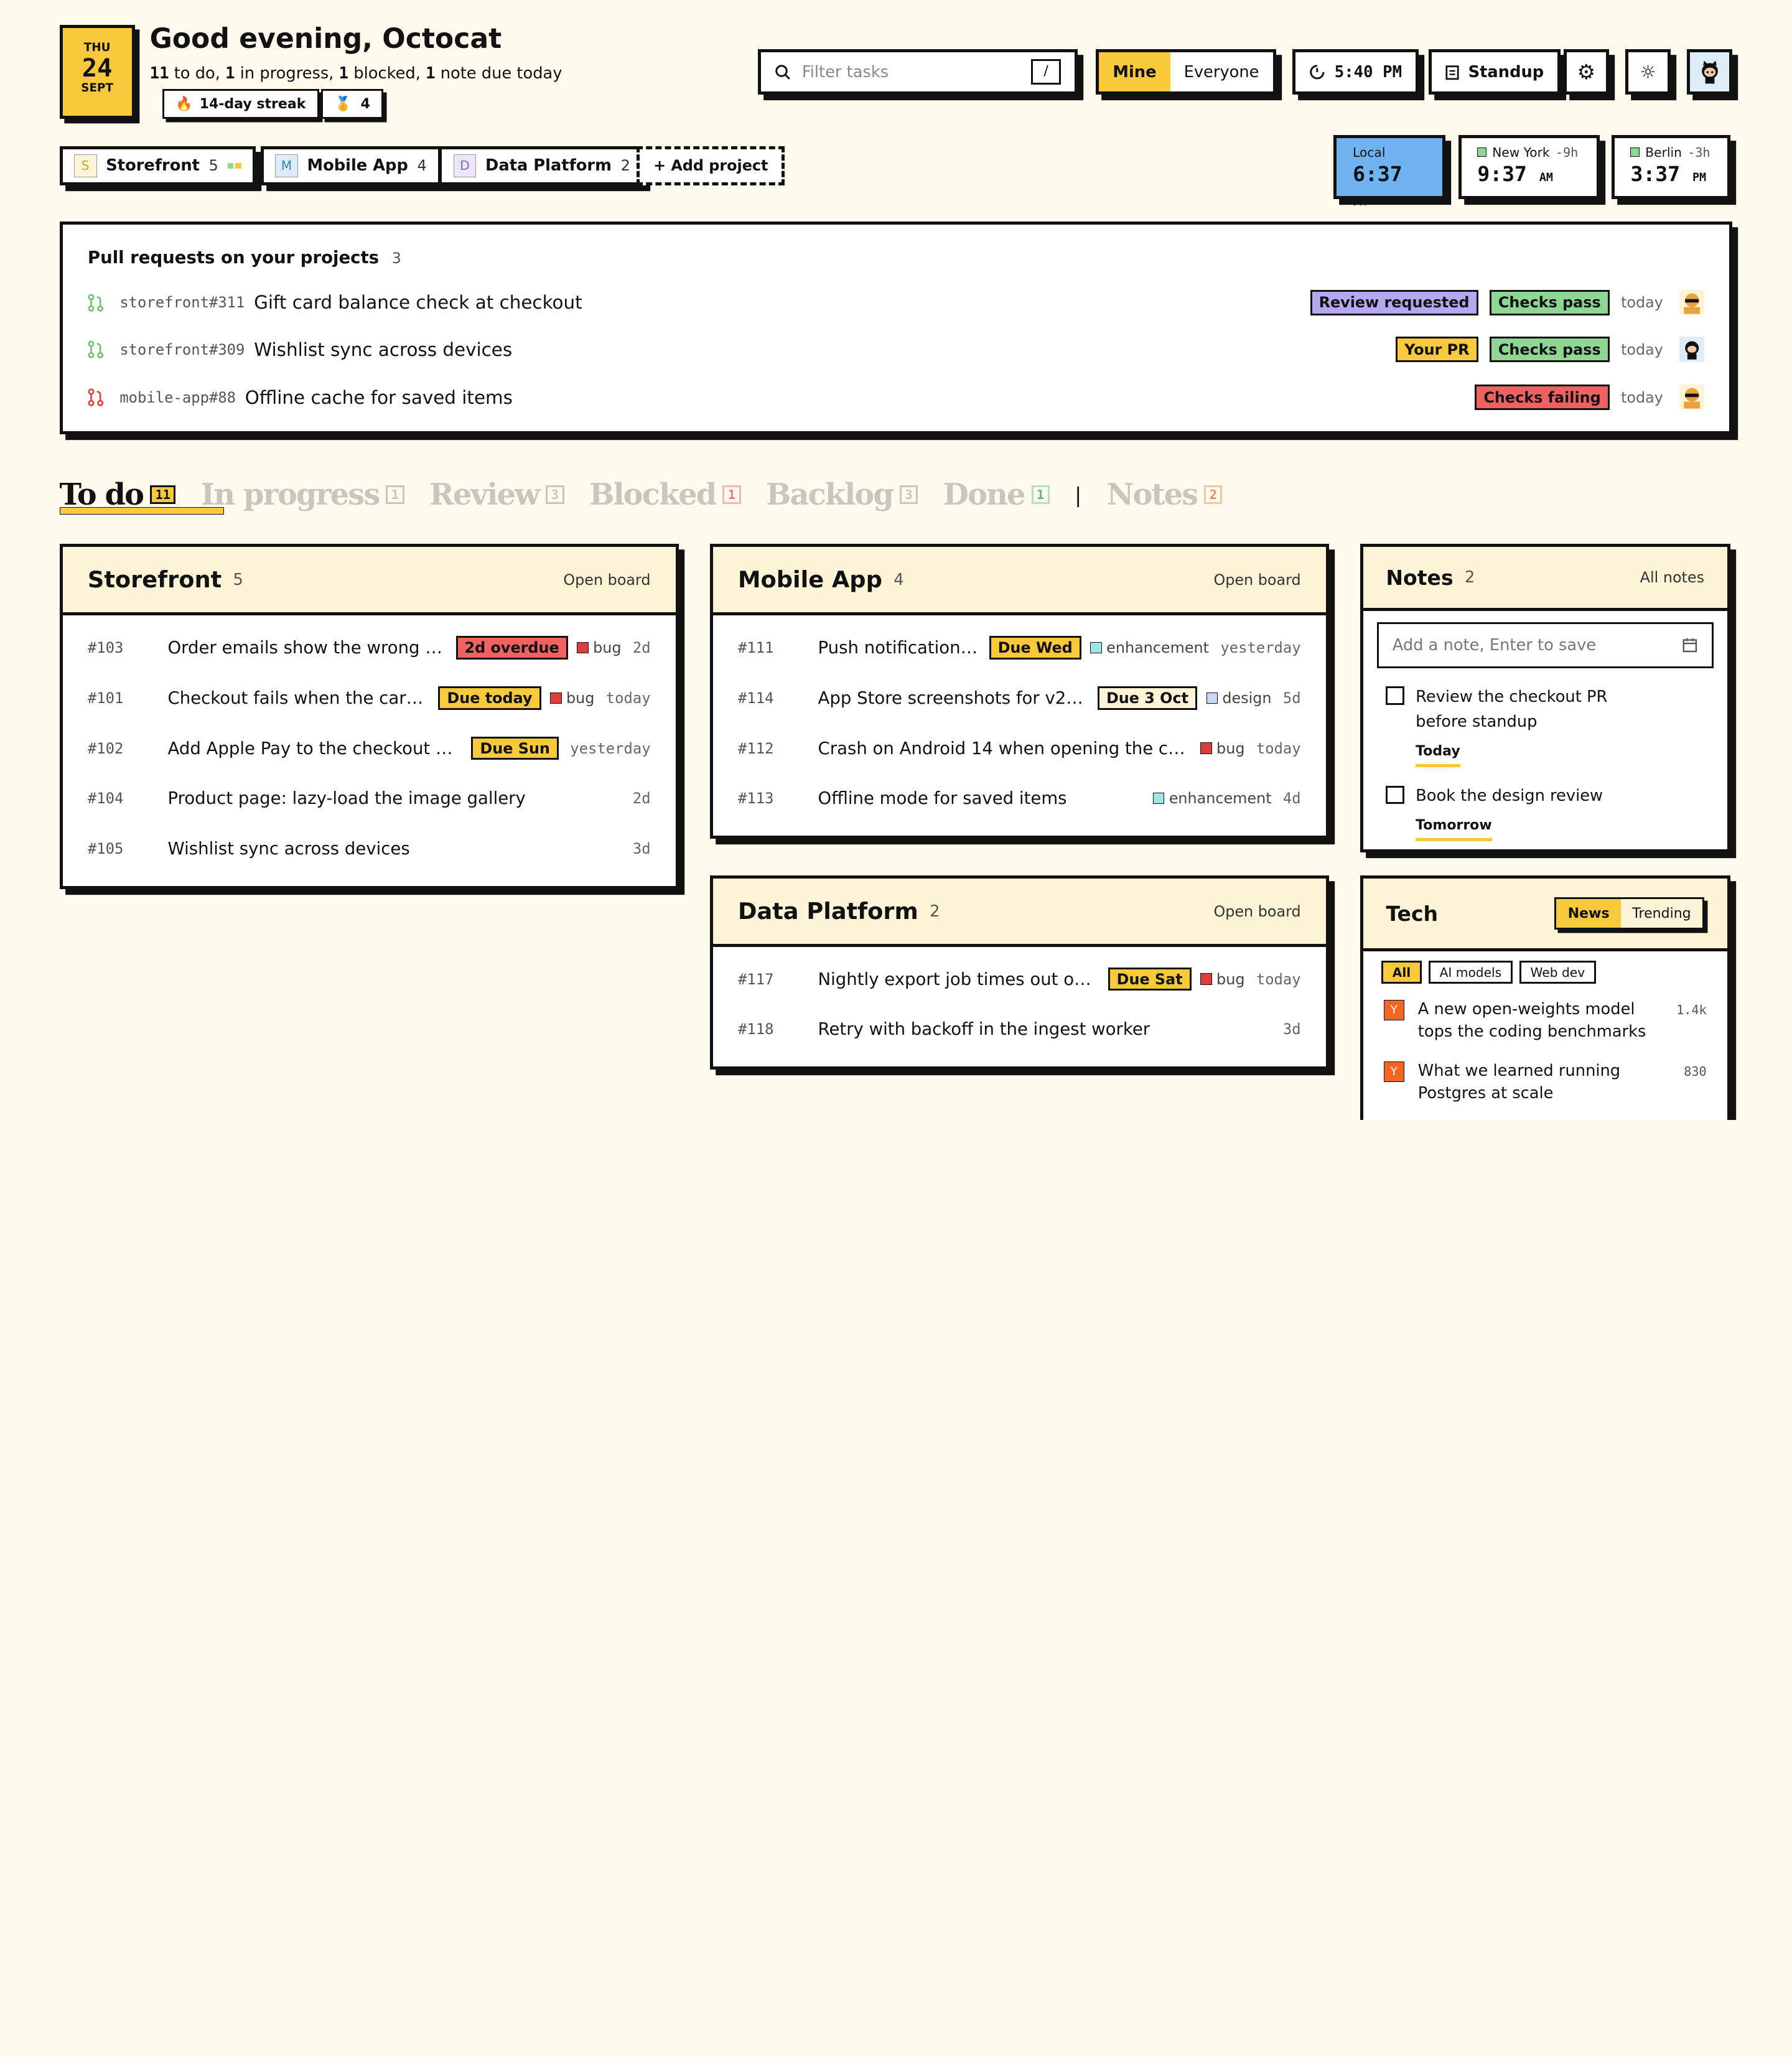  Describe the element at coordinates (954, 698) in the screenshot. I see `task-title: App Store screenshots for v2.0 release` at that location.